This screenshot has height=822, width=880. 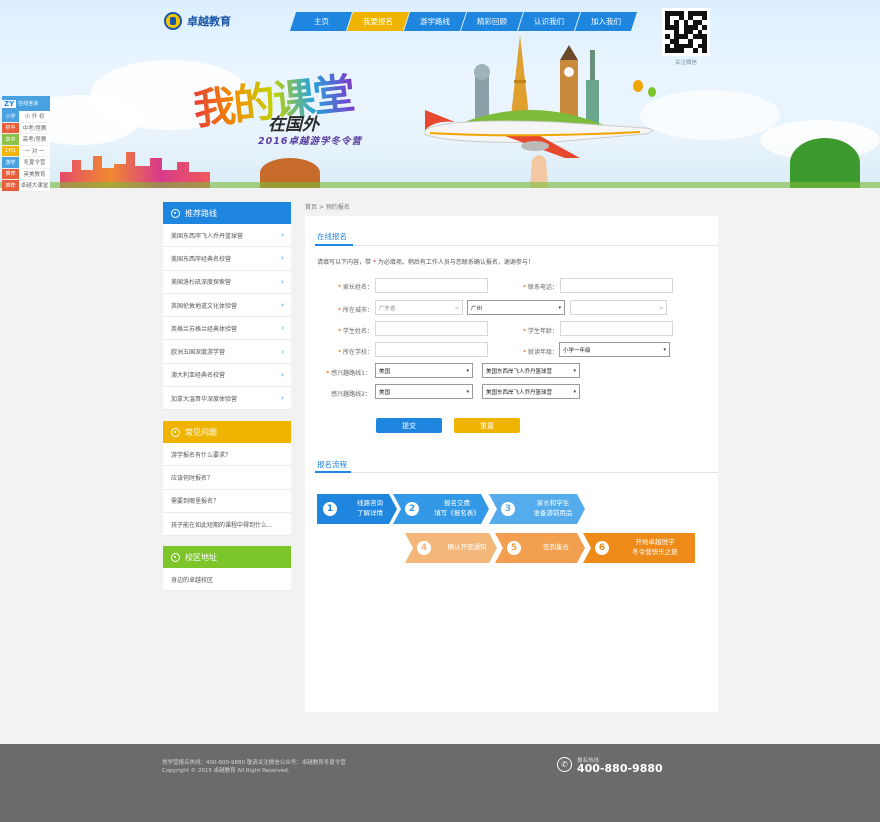 I want to click on province-select: 广东省 ⌵, so click(x=419, y=307).